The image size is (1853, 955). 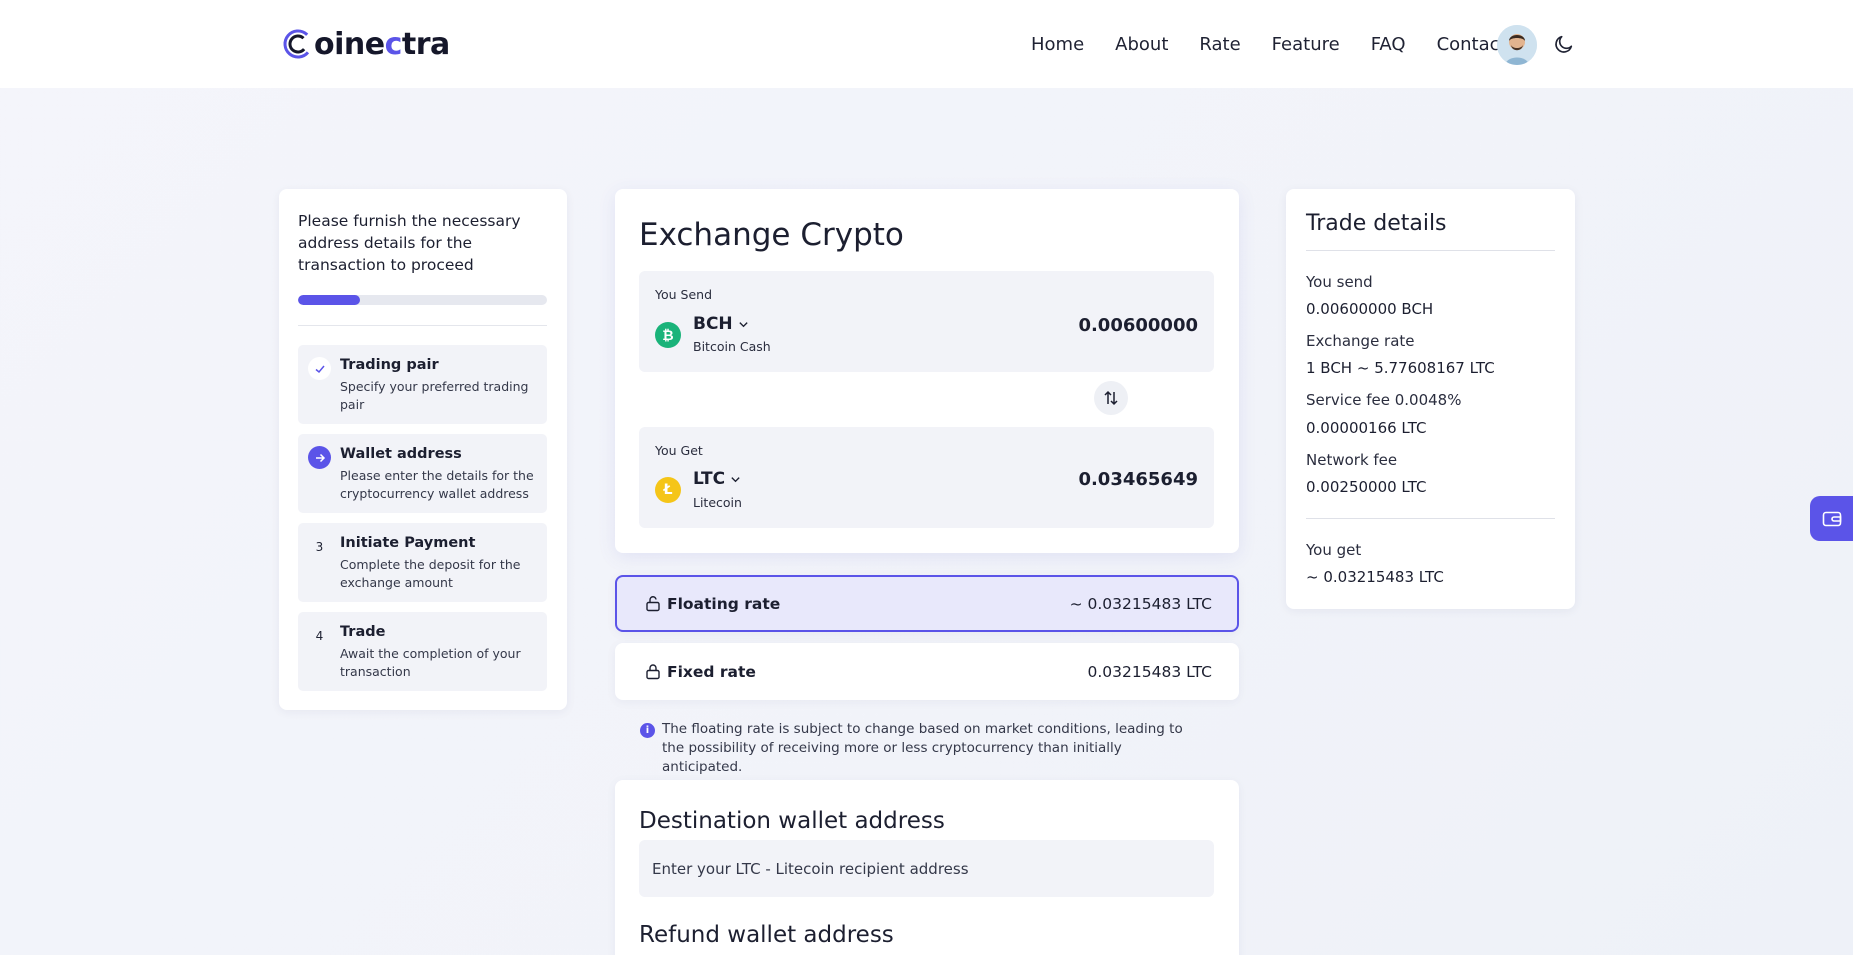 I want to click on nav-home: Home, so click(x=1057, y=44).